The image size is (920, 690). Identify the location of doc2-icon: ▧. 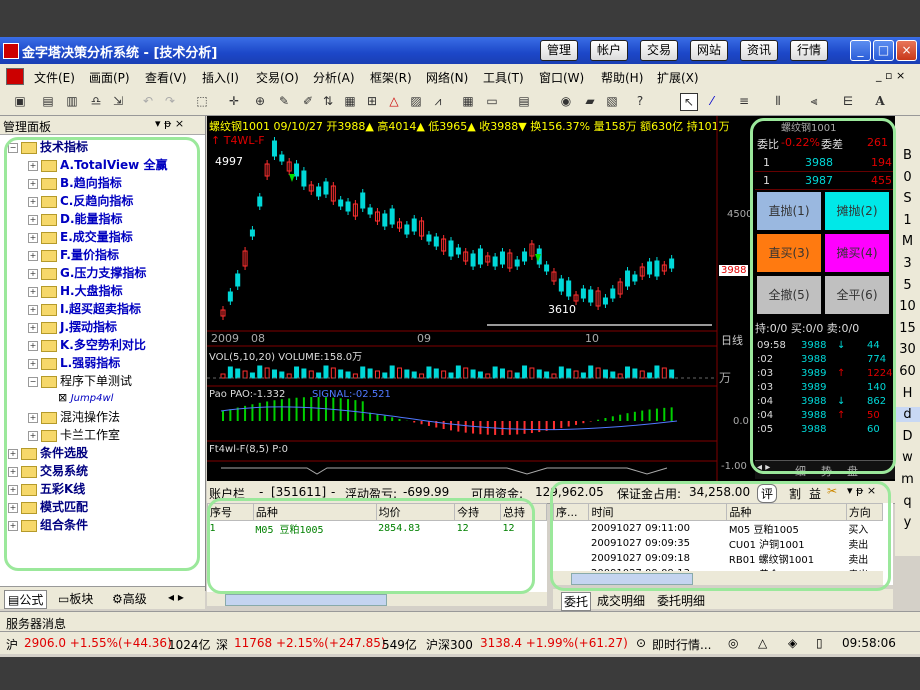
(612, 101).